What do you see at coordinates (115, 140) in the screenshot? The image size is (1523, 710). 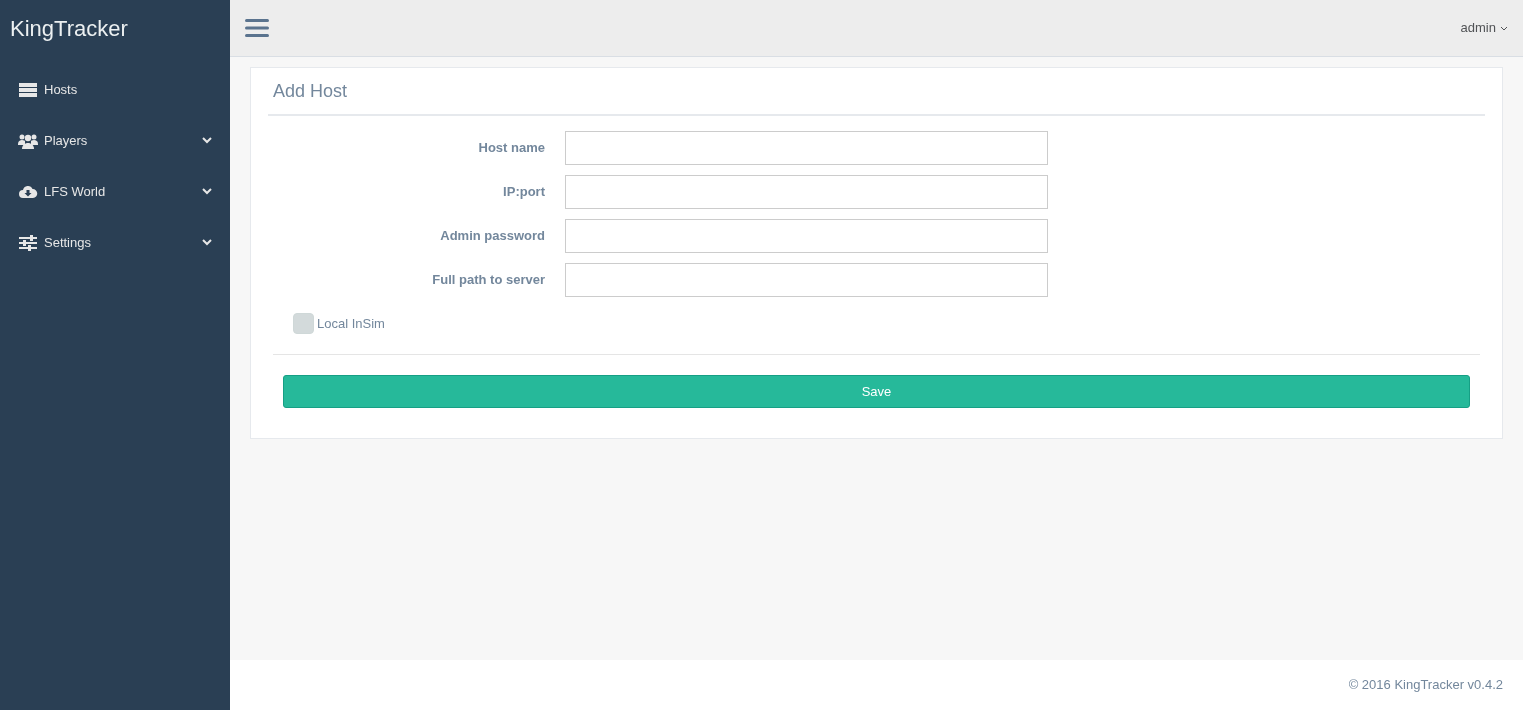 I see `sidebar-item: Players` at bounding box center [115, 140].